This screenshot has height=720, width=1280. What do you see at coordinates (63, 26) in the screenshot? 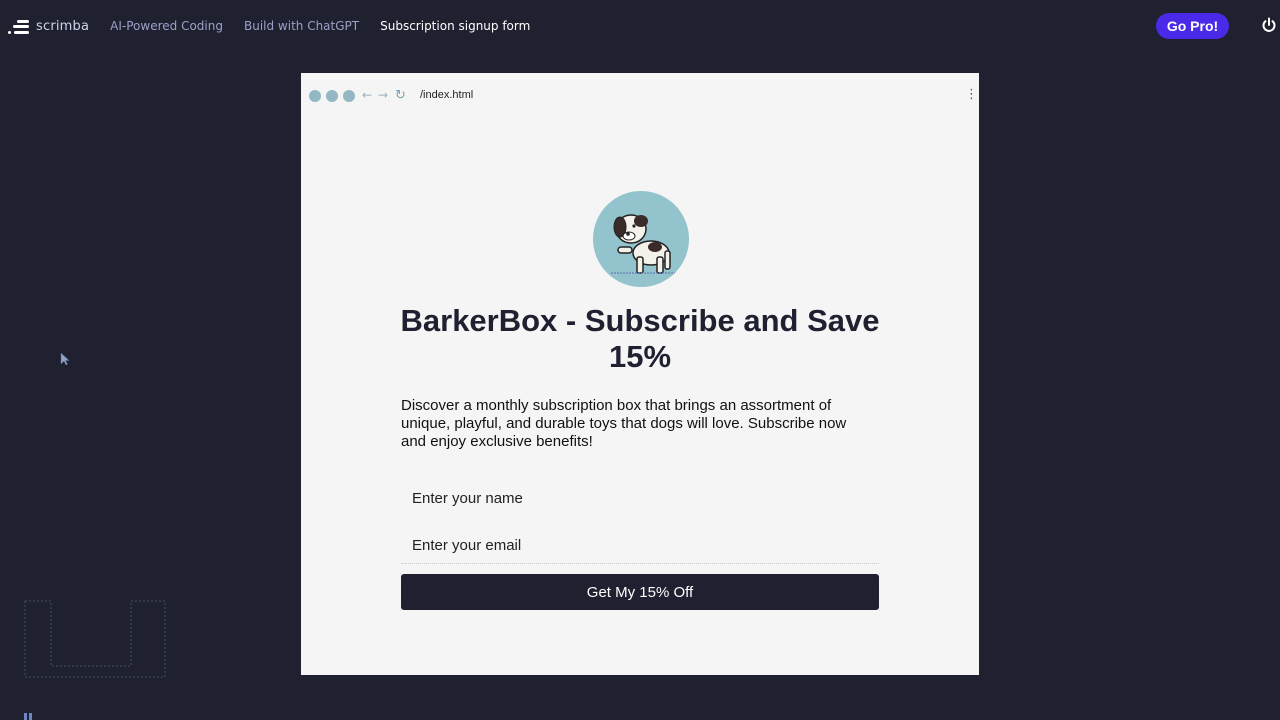
I see `logo-text: scrimba` at bounding box center [63, 26].